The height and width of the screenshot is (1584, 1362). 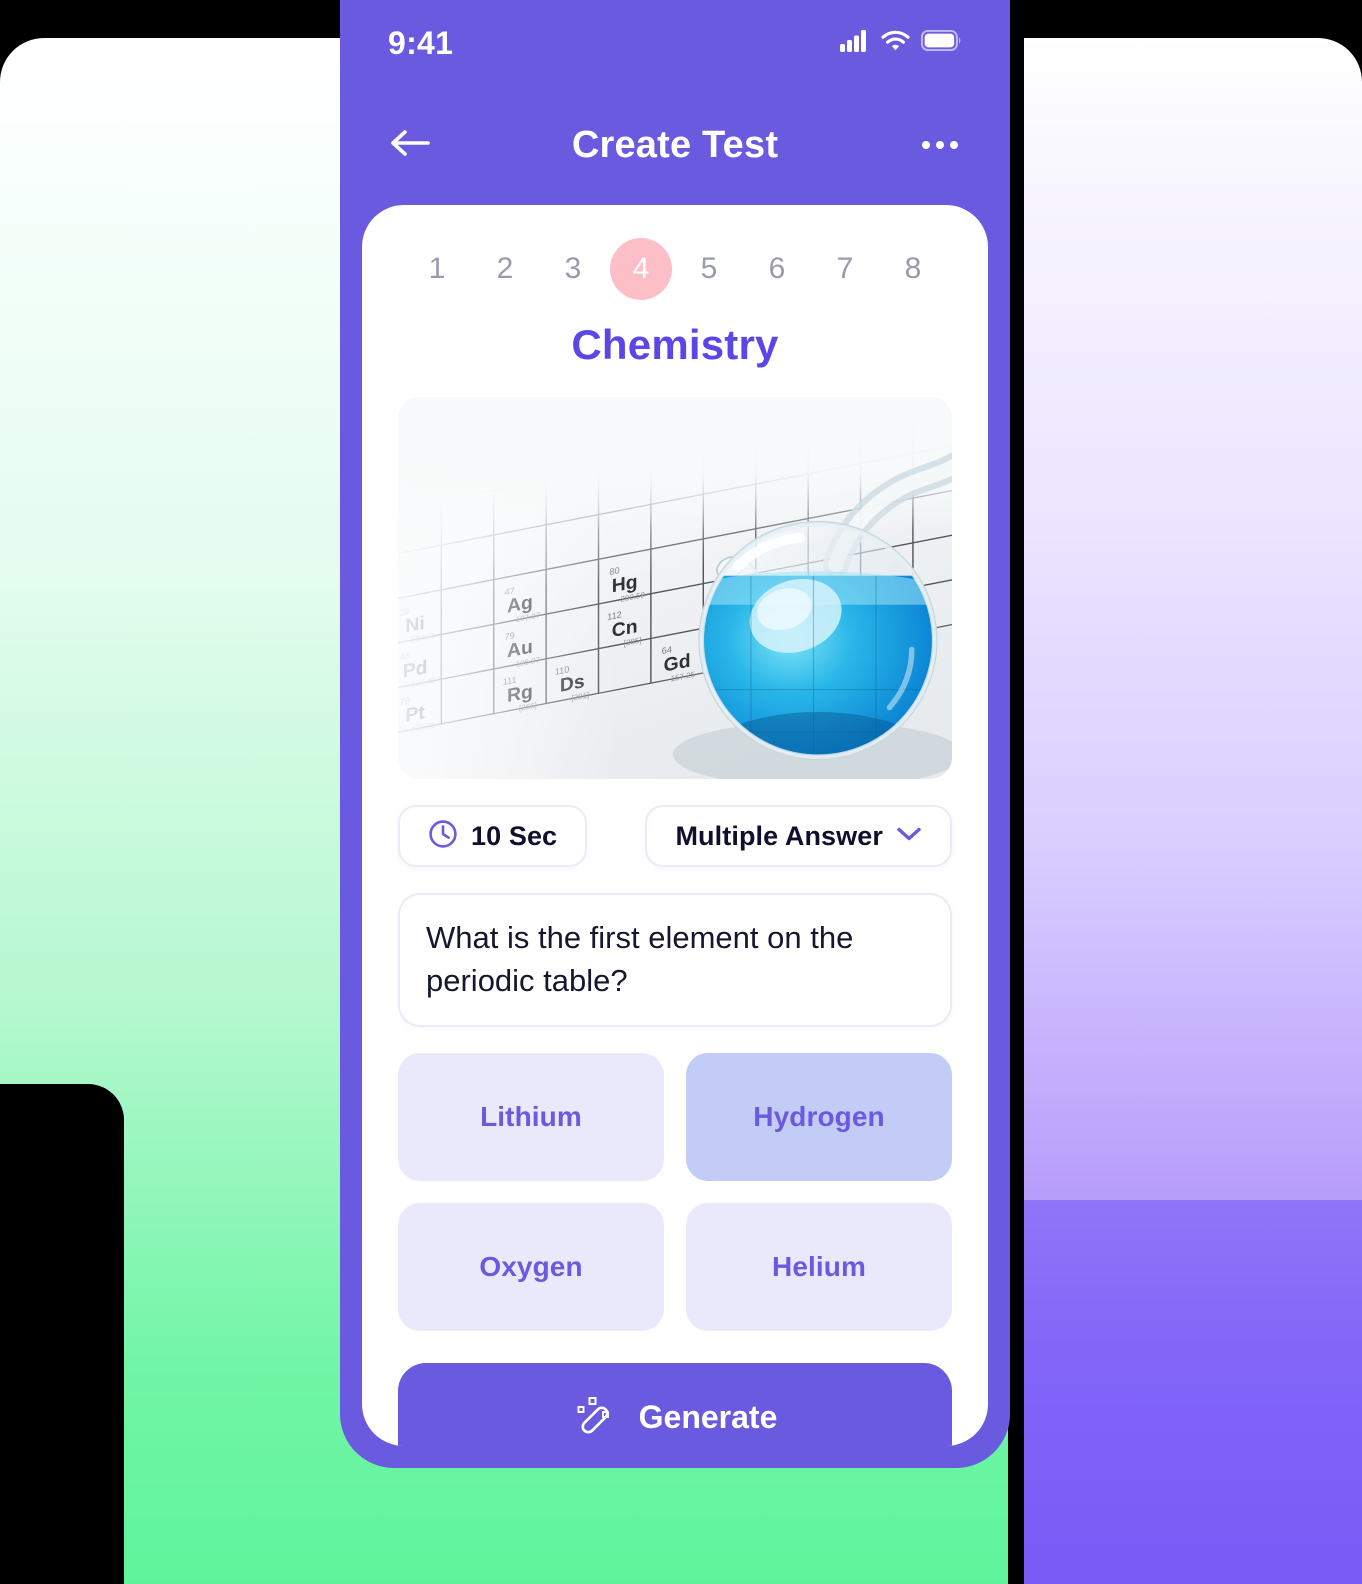 What do you see at coordinates (675, 344) in the screenshot?
I see `subject-title: Chemistry` at bounding box center [675, 344].